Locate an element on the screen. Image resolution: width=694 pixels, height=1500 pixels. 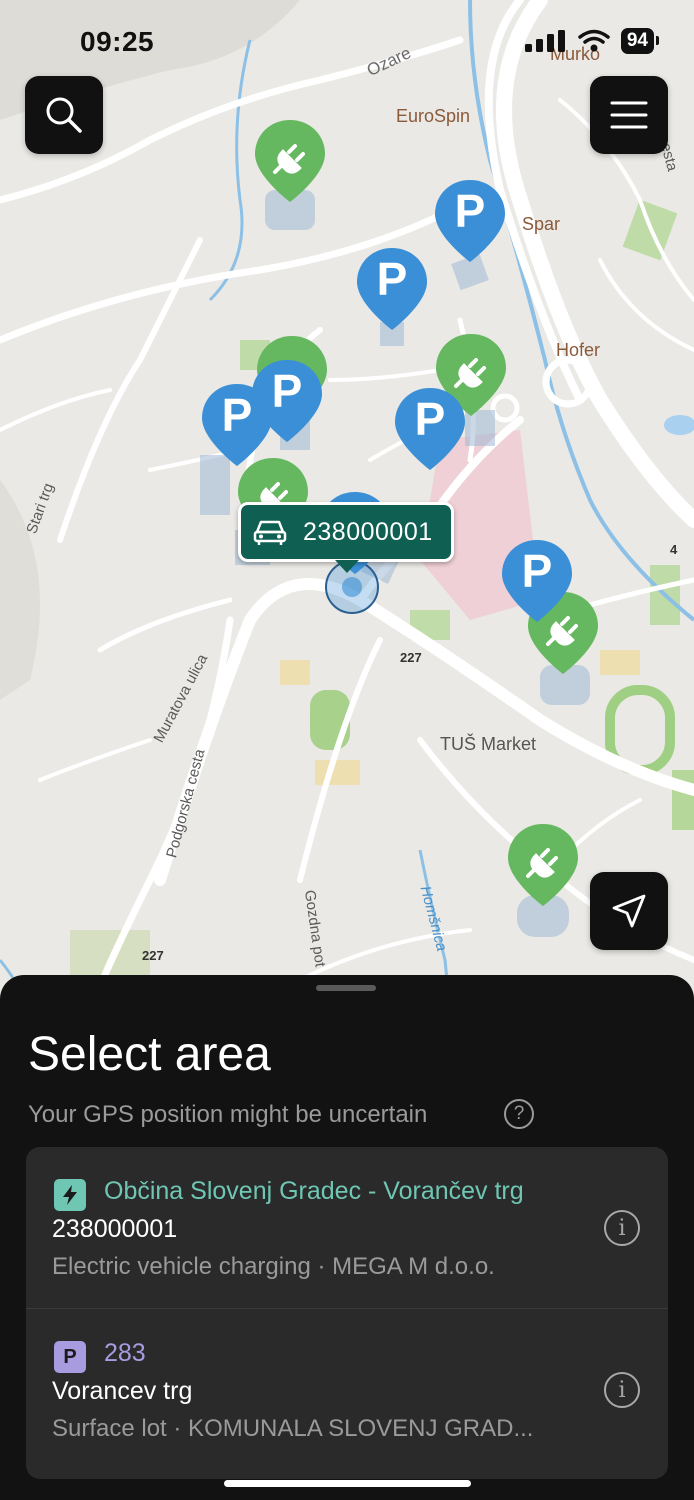
gps-uncertain-text: Your GPS position might be uncertain is located at coordinates (228, 1114).